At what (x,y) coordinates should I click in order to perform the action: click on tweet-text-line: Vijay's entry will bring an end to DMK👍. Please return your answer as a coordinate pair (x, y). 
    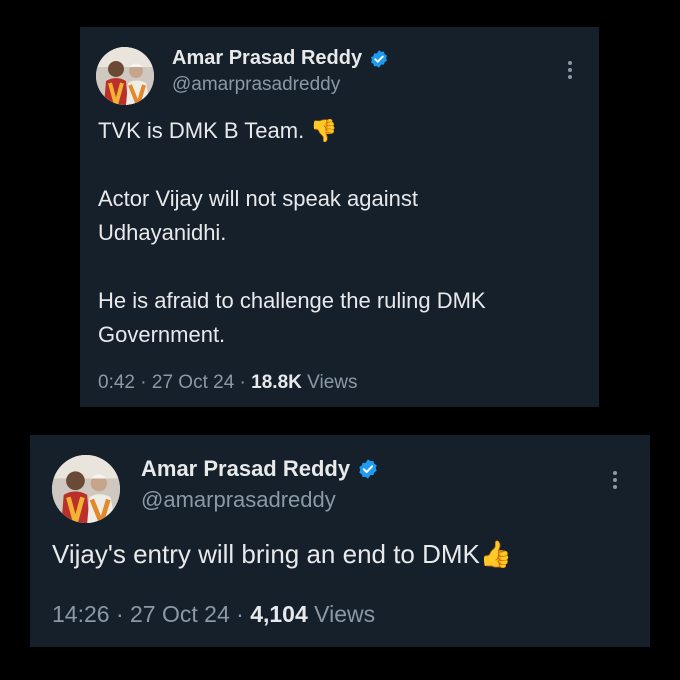
    Looking at the image, I should click on (282, 554).